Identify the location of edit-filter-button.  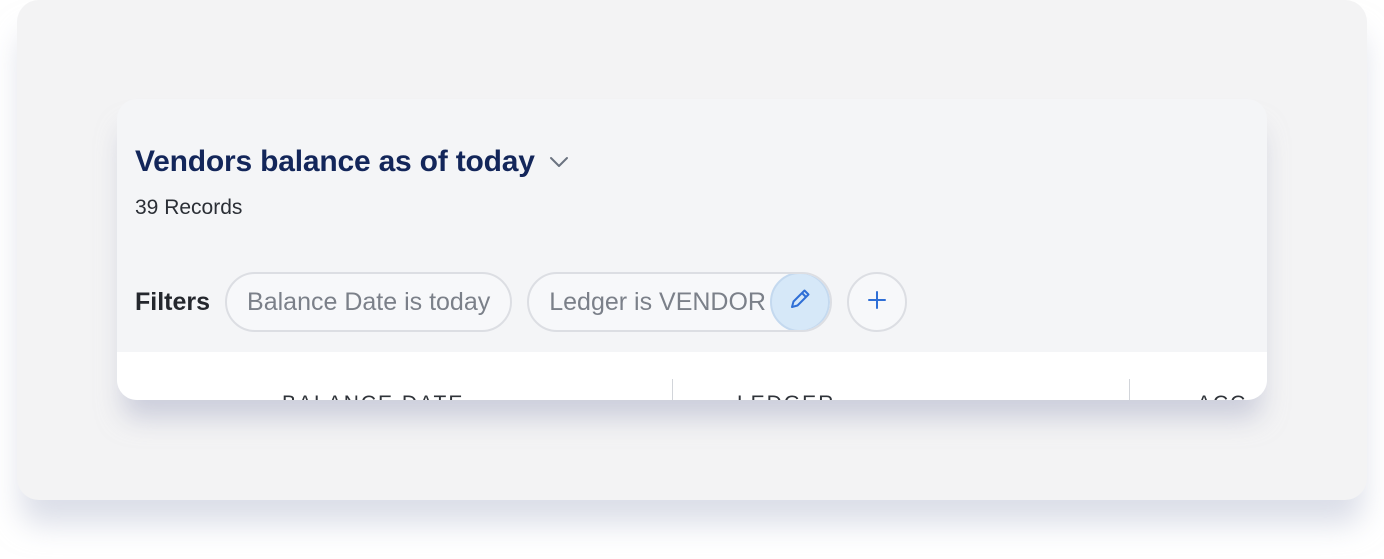
(800, 302).